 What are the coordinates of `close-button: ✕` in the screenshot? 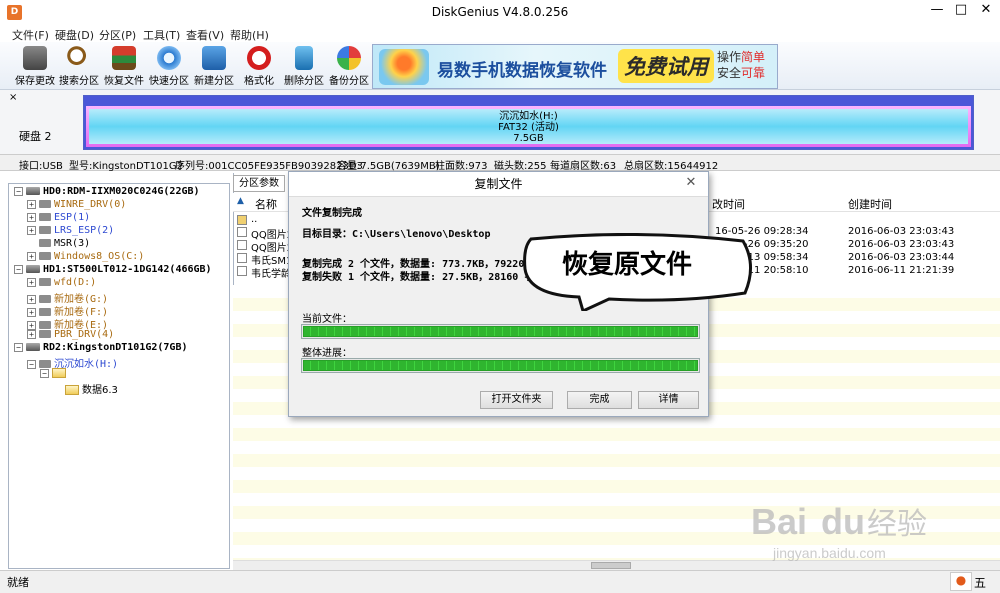 It's located at (986, 11).